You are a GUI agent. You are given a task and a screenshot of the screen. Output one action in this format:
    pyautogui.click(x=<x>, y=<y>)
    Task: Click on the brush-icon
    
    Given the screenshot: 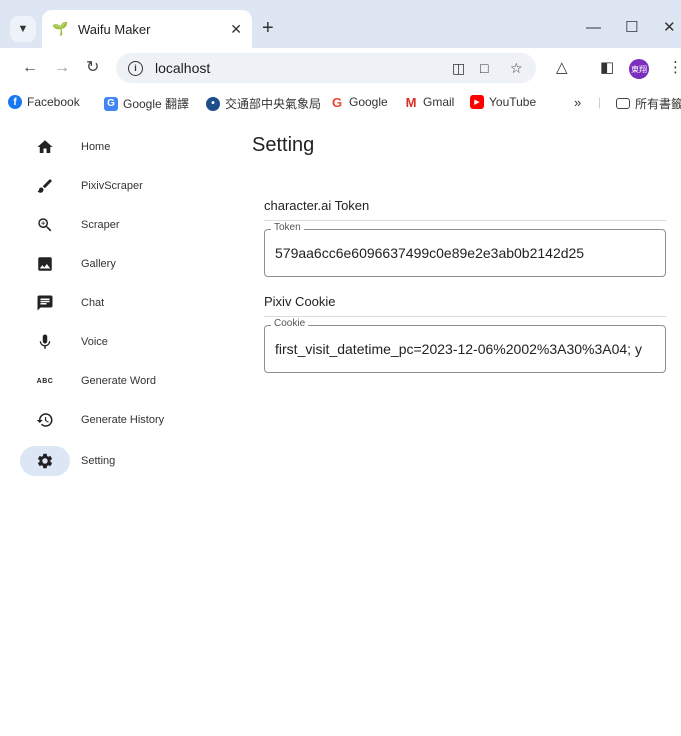 What is the action you would take?
    pyautogui.click(x=45, y=186)
    